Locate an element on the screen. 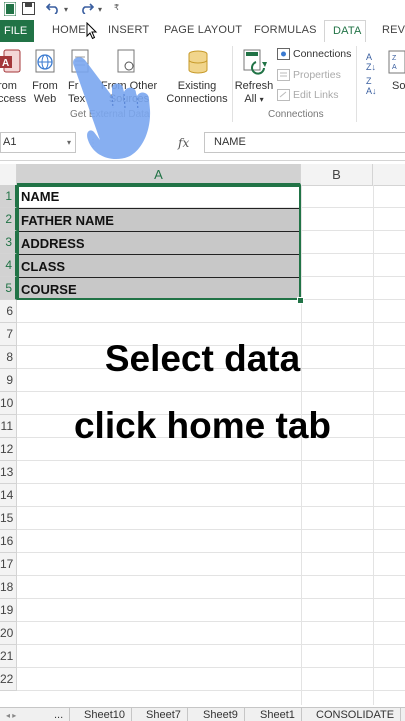 The width and height of the screenshot is (405, 721). row-header: 18 is located at coordinates (8, 587).